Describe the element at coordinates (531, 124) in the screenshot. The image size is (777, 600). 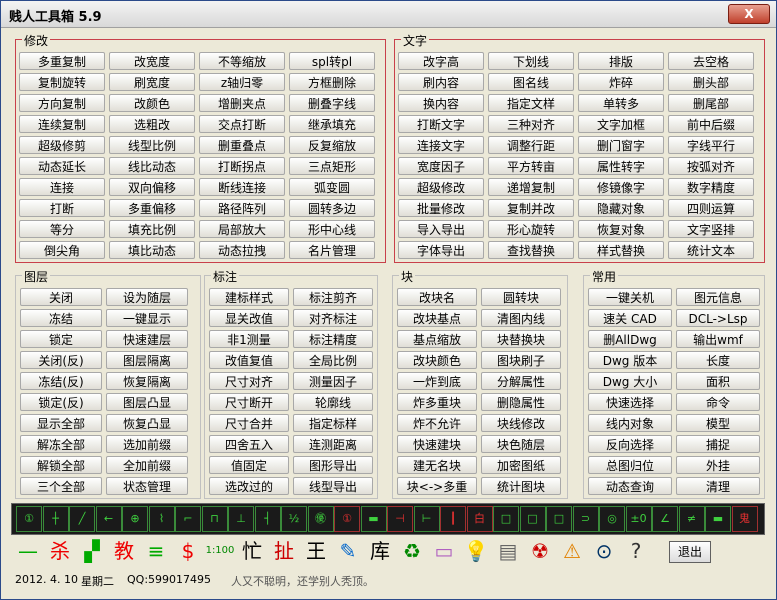
I see `text-button: 三种对齐` at that location.